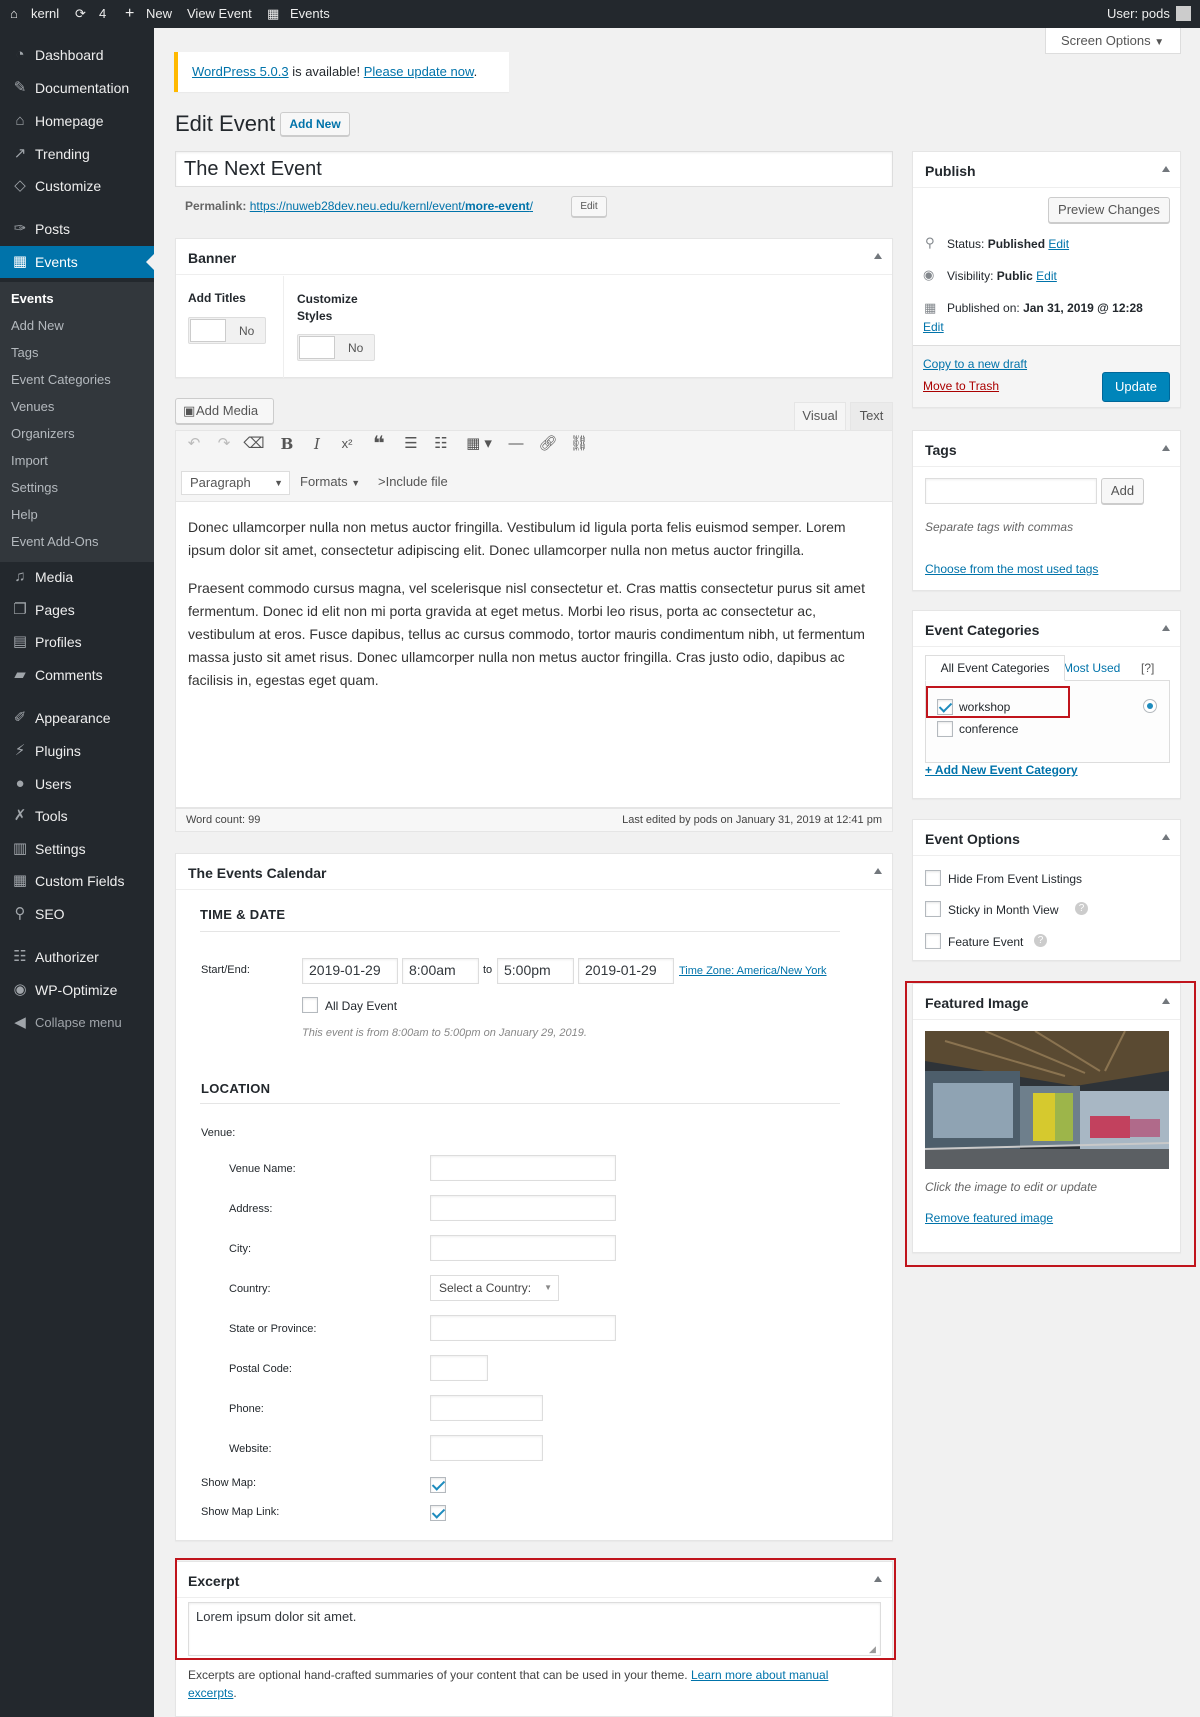  What do you see at coordinates (1113, 41) in the screenshot?
I see `screen-options-button: Screen Options ▼` at bounding box center [1113, 41].